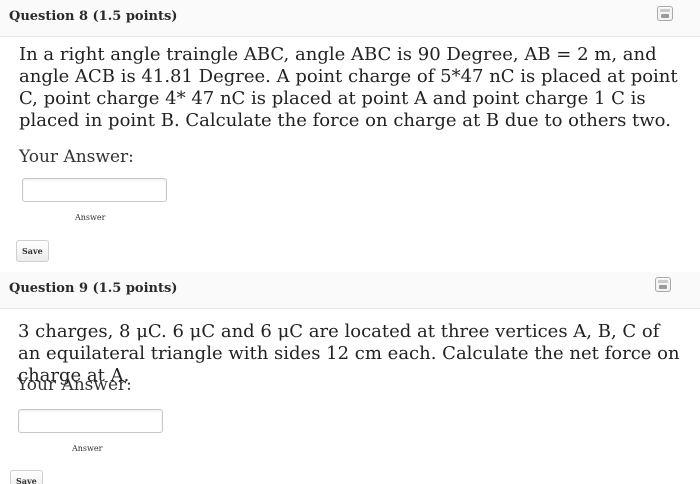  What do you see at coordinates (350, 18) in the screenshot?
I see `question-8-header: Question 8 (1.5 points)` at bounding box center [350, 18].